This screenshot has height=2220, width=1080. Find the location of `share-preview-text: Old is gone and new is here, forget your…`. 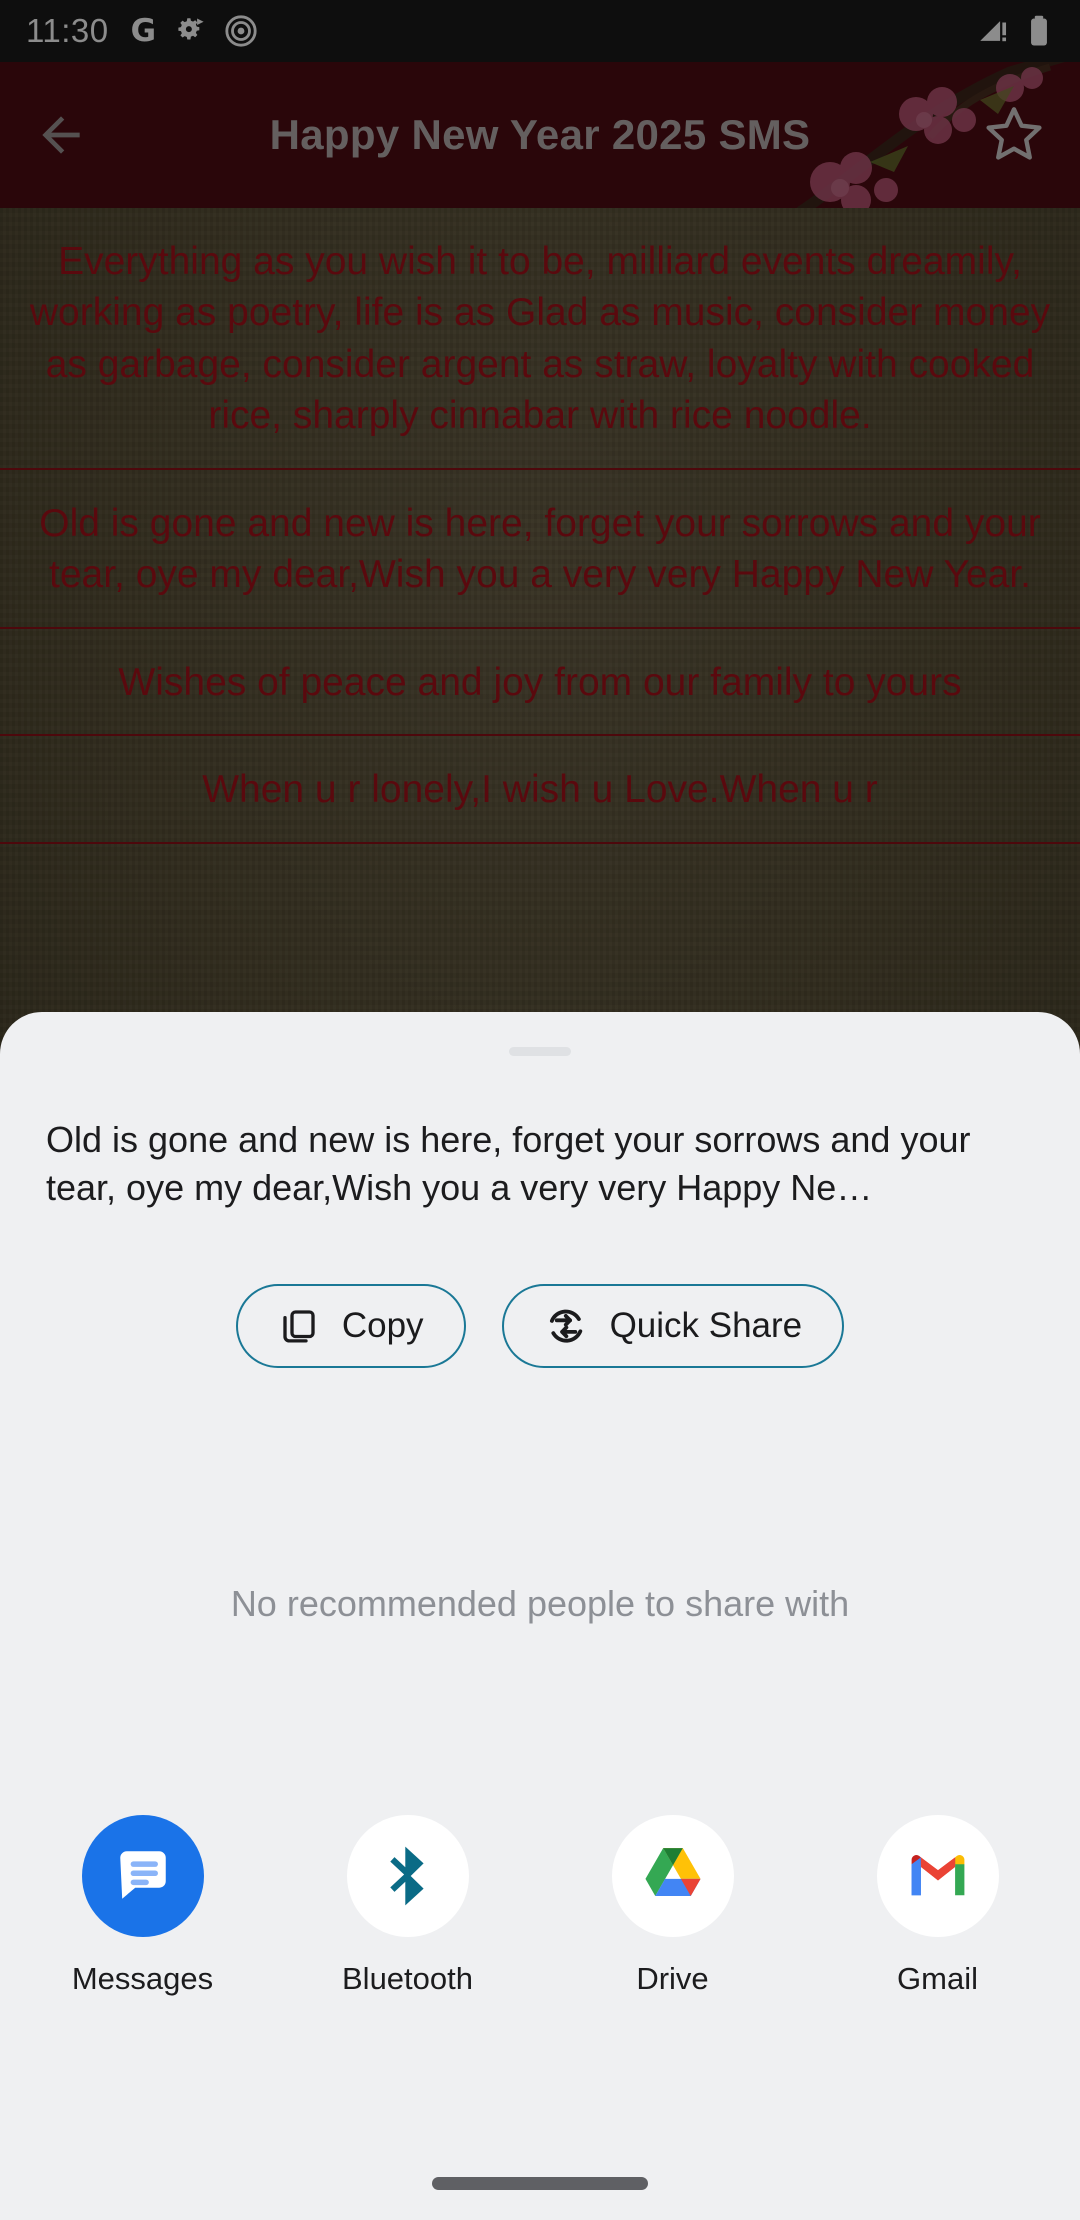

share-preview-text: Old is gone and new is here, forget your… is located at coordinates (508, 1164).